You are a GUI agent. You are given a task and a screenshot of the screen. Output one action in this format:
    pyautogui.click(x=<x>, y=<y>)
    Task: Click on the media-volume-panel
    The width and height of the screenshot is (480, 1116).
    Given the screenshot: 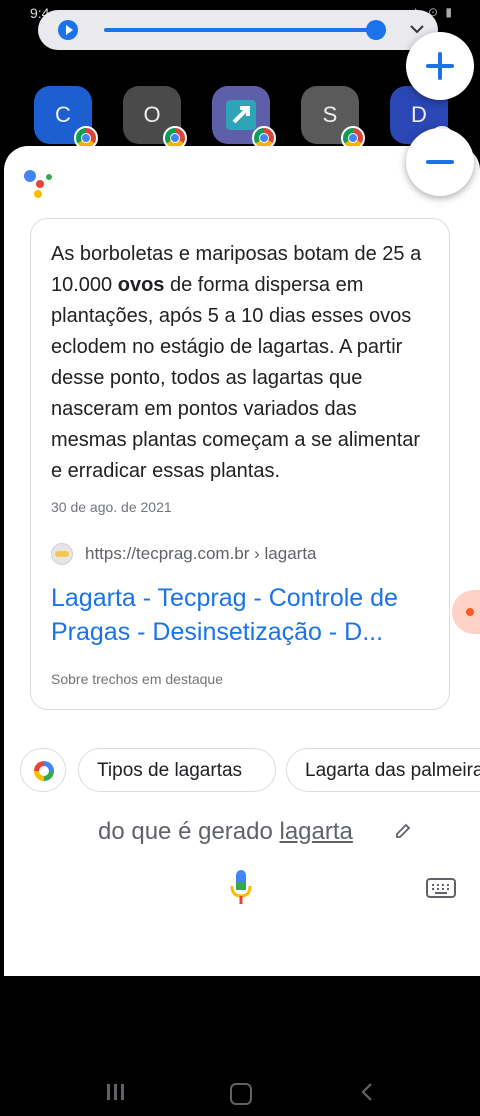 What is the action you would take?
    pyautogui.click(x=238, y=30)
    